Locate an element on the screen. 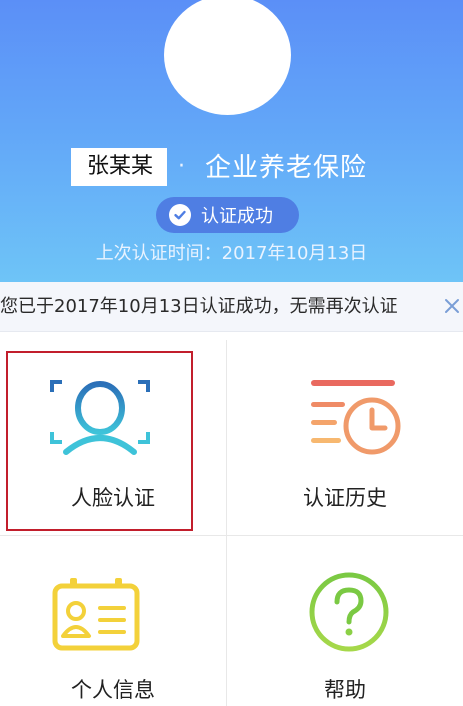 This screenshot has width=463, height=706. history-clock-icon is located at coordinates (356, 417).